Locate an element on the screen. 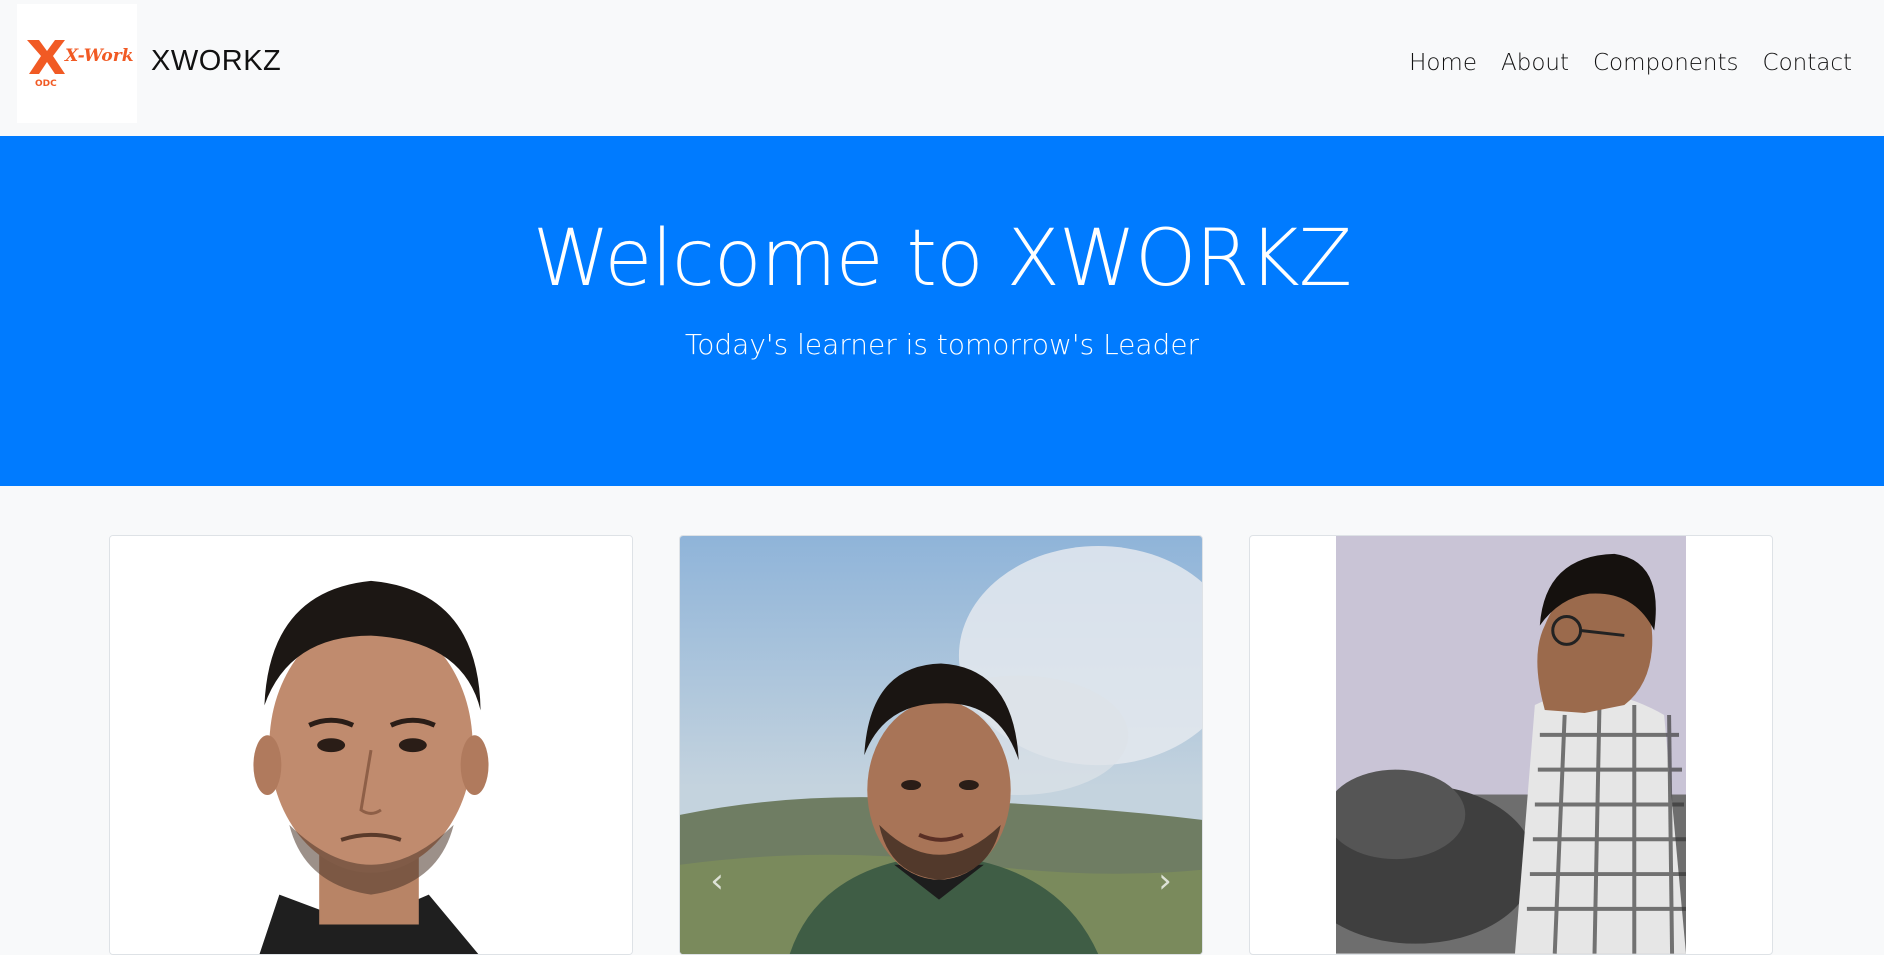  svg-text: X-Workz is located at coordinates (98, 56).